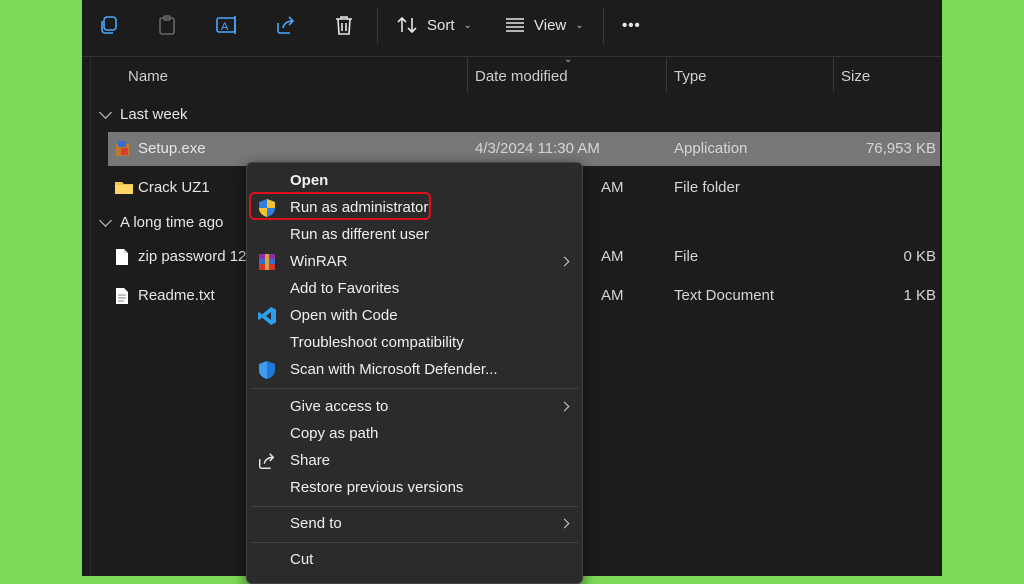  Describe the element at coordinates (172, 222) in the screenshot. I see `group-label: A long time ago` at that location.